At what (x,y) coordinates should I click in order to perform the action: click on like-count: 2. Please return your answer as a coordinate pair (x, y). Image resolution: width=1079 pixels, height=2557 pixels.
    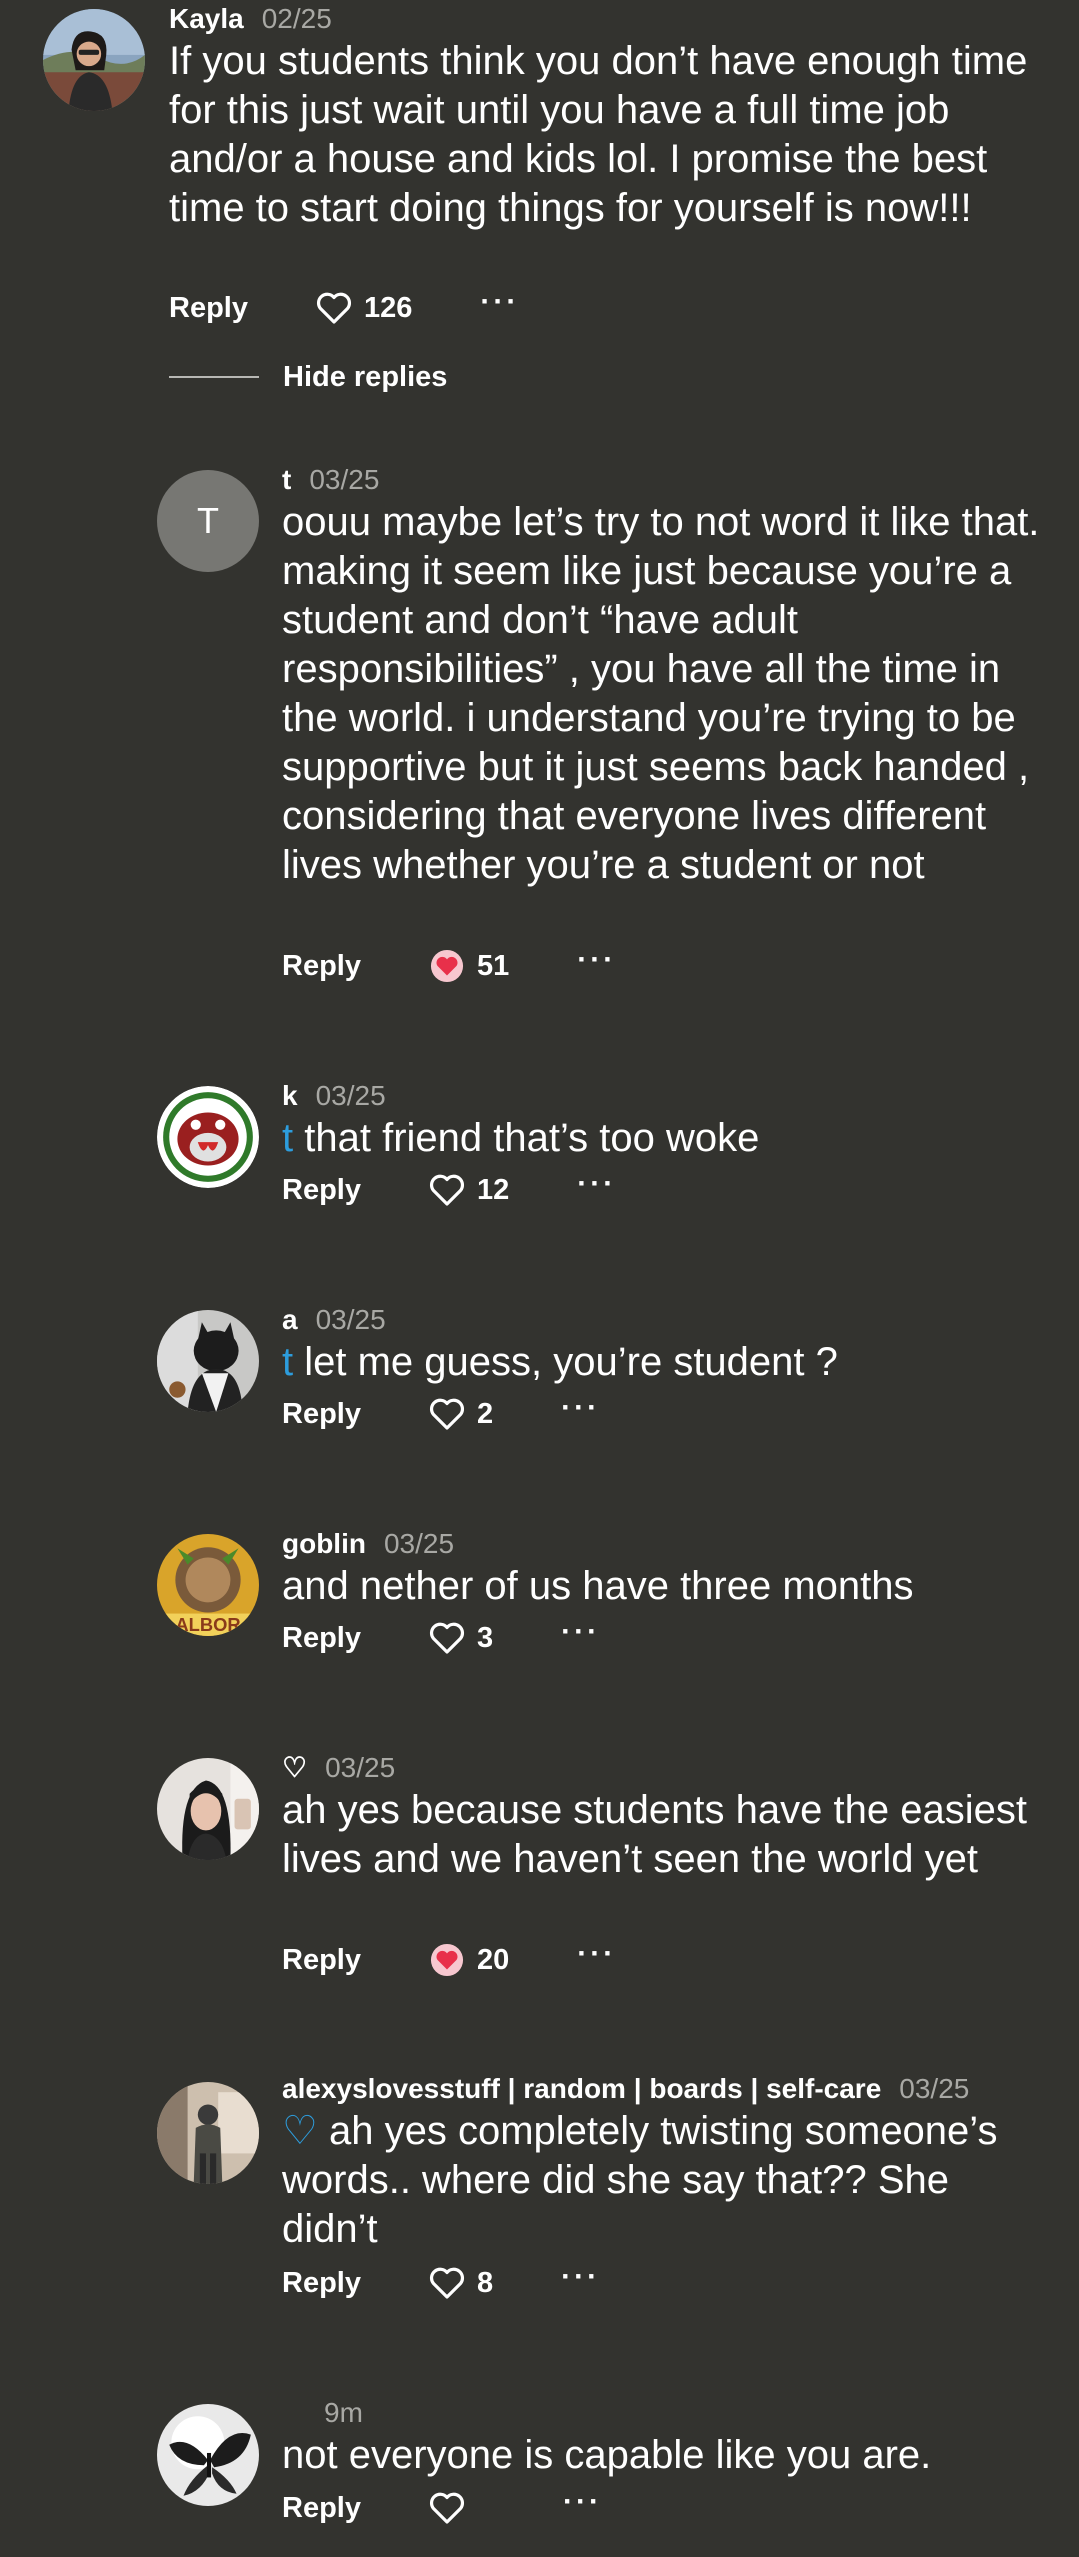
    Looking at the image, I should click on (485, 1413).